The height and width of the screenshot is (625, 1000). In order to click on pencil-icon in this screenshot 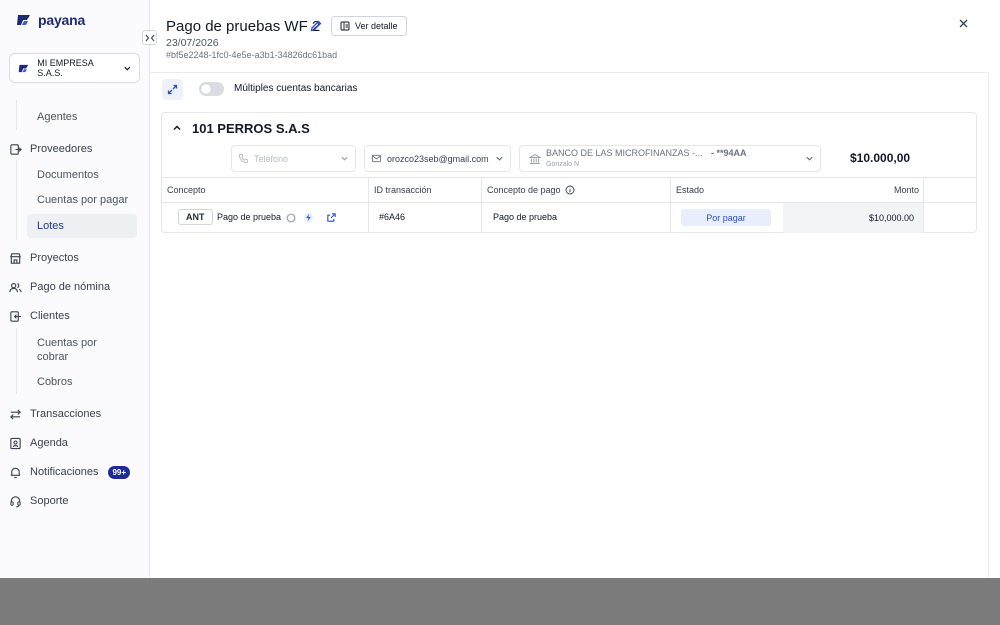, I will do `click(316, 26)`.